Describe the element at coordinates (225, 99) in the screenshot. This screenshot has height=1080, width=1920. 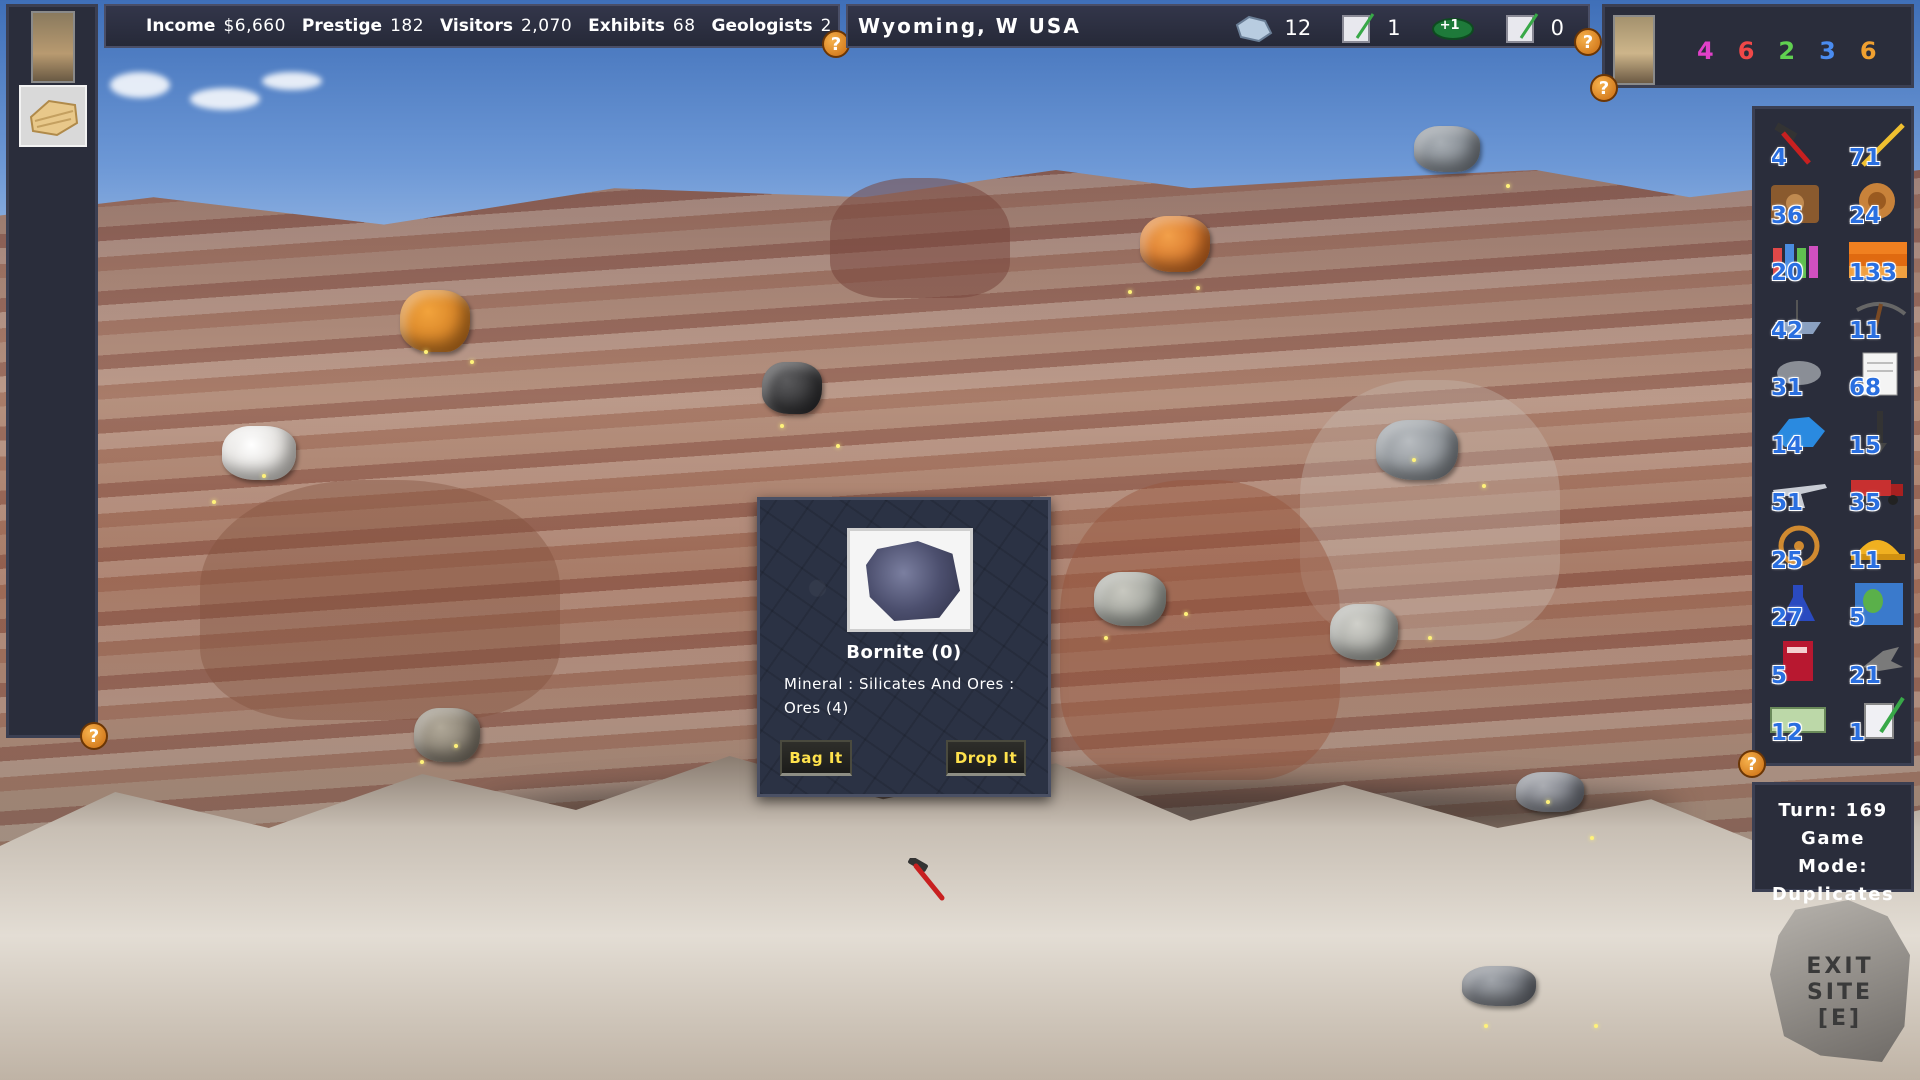
I see `cloud` at that location.